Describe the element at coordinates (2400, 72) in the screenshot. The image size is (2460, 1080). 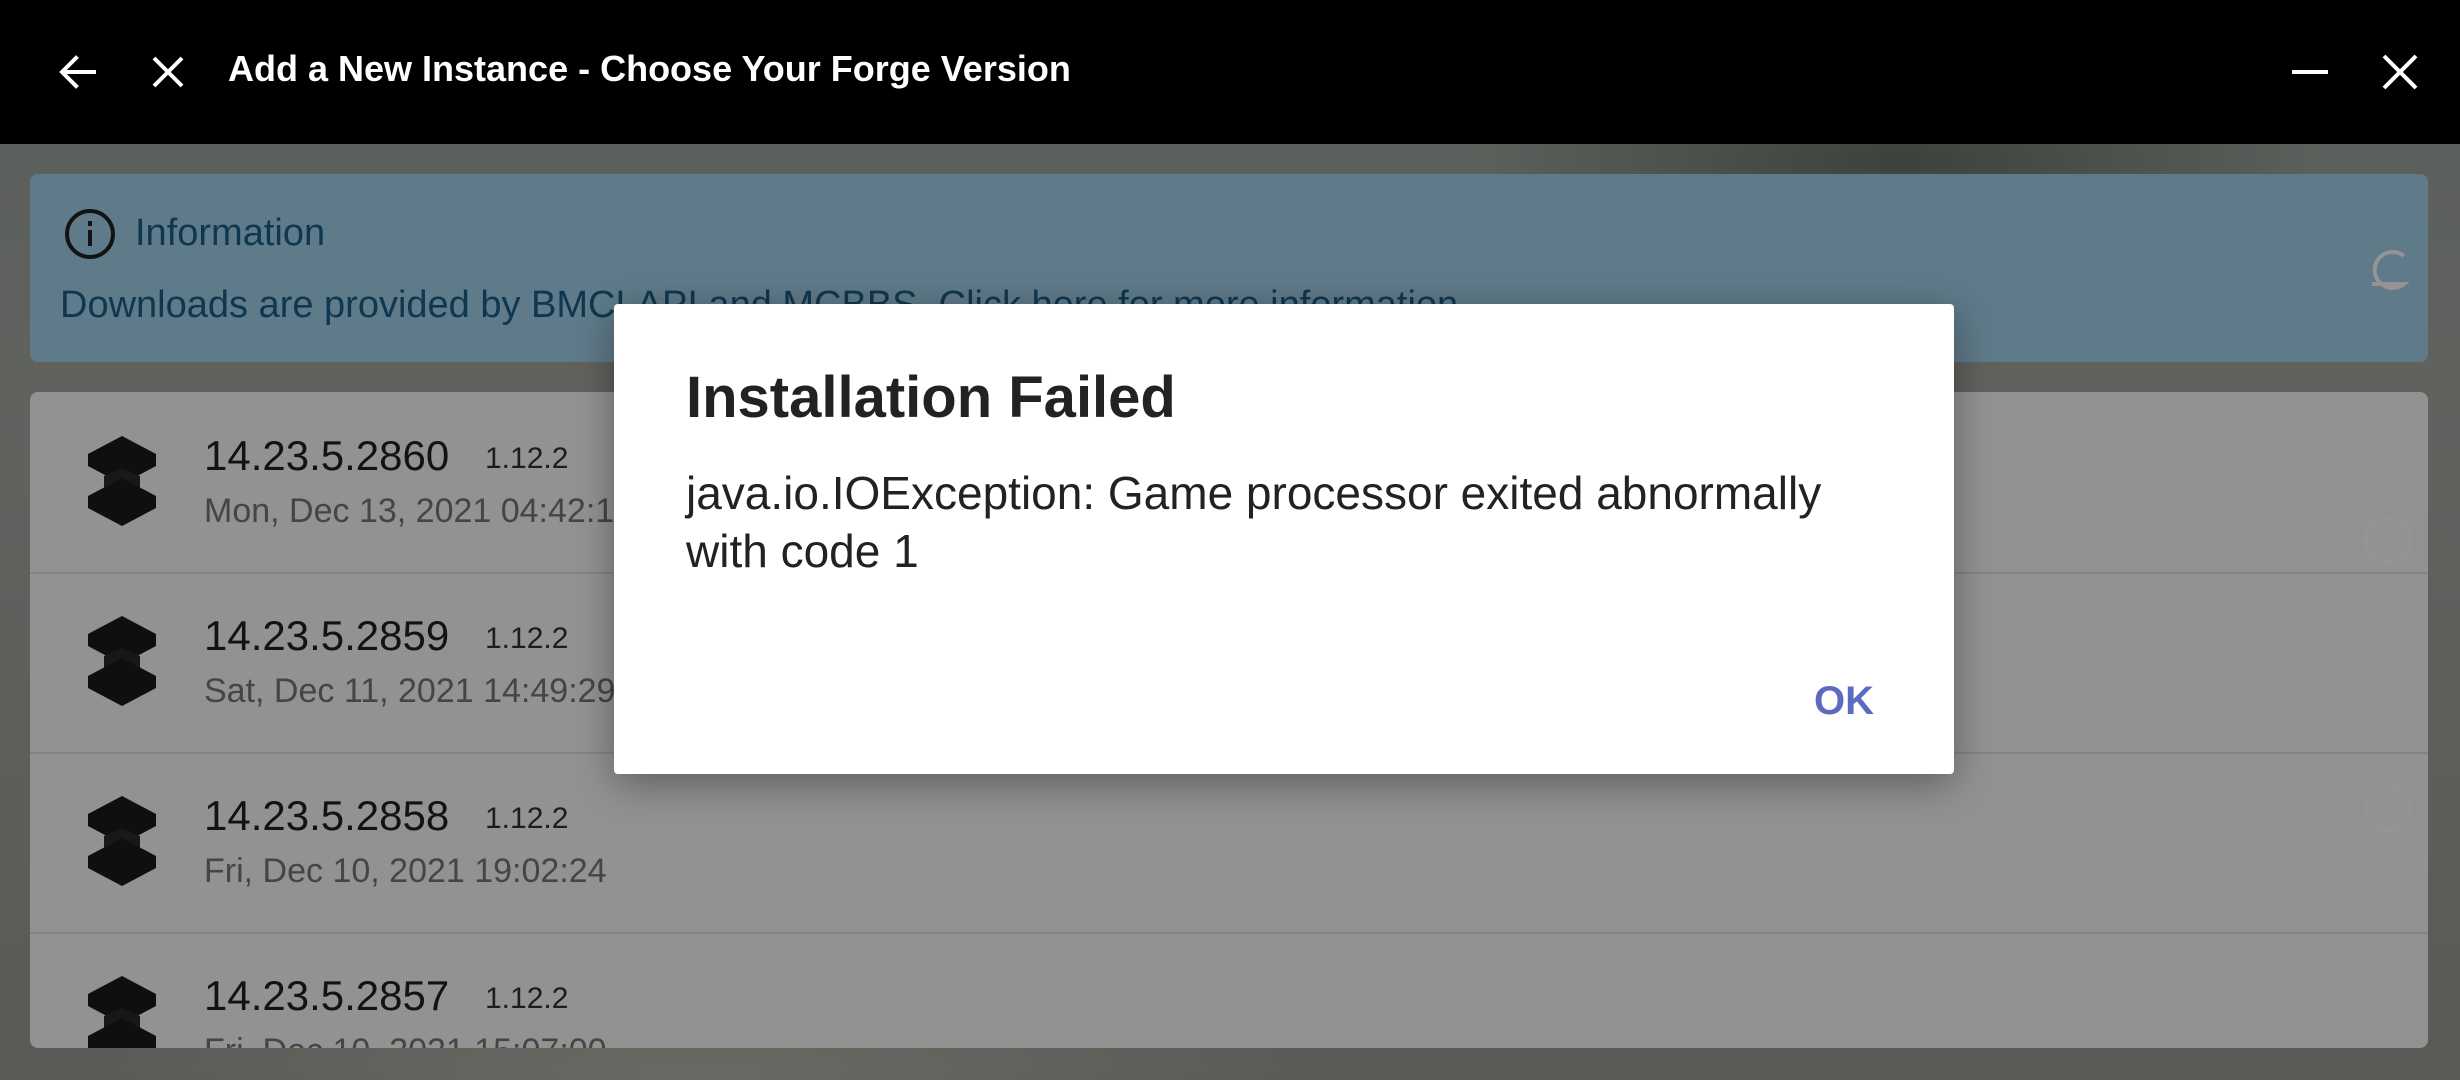
I see `window-close-icon` at that location.